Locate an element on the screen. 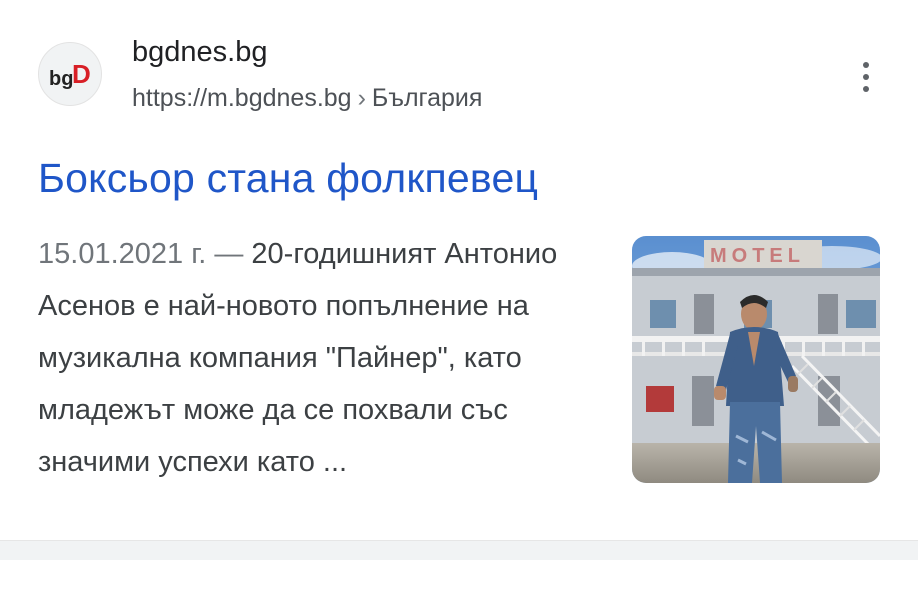  site-favicon: bg D is located at coordinates (70, 74).